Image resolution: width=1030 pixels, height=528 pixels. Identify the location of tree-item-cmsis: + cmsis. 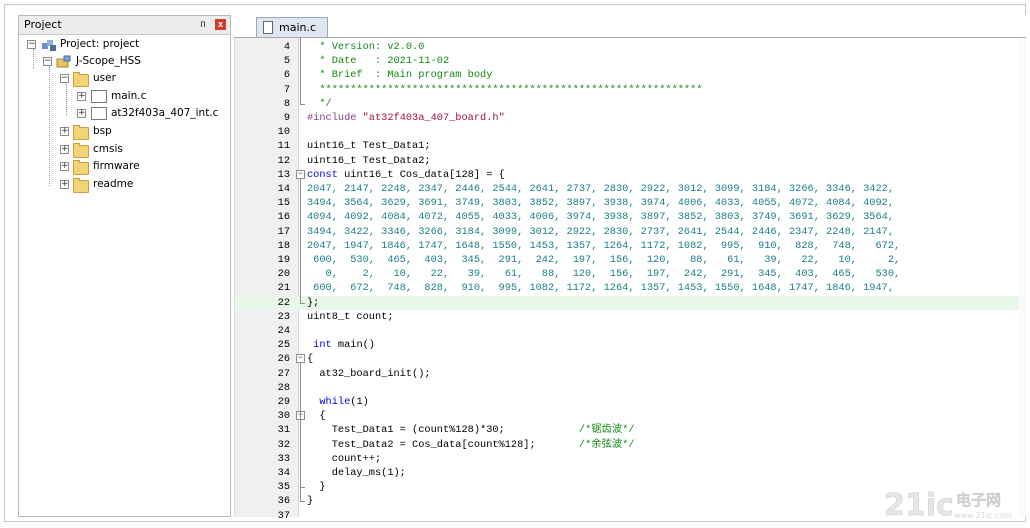
(140, 150).